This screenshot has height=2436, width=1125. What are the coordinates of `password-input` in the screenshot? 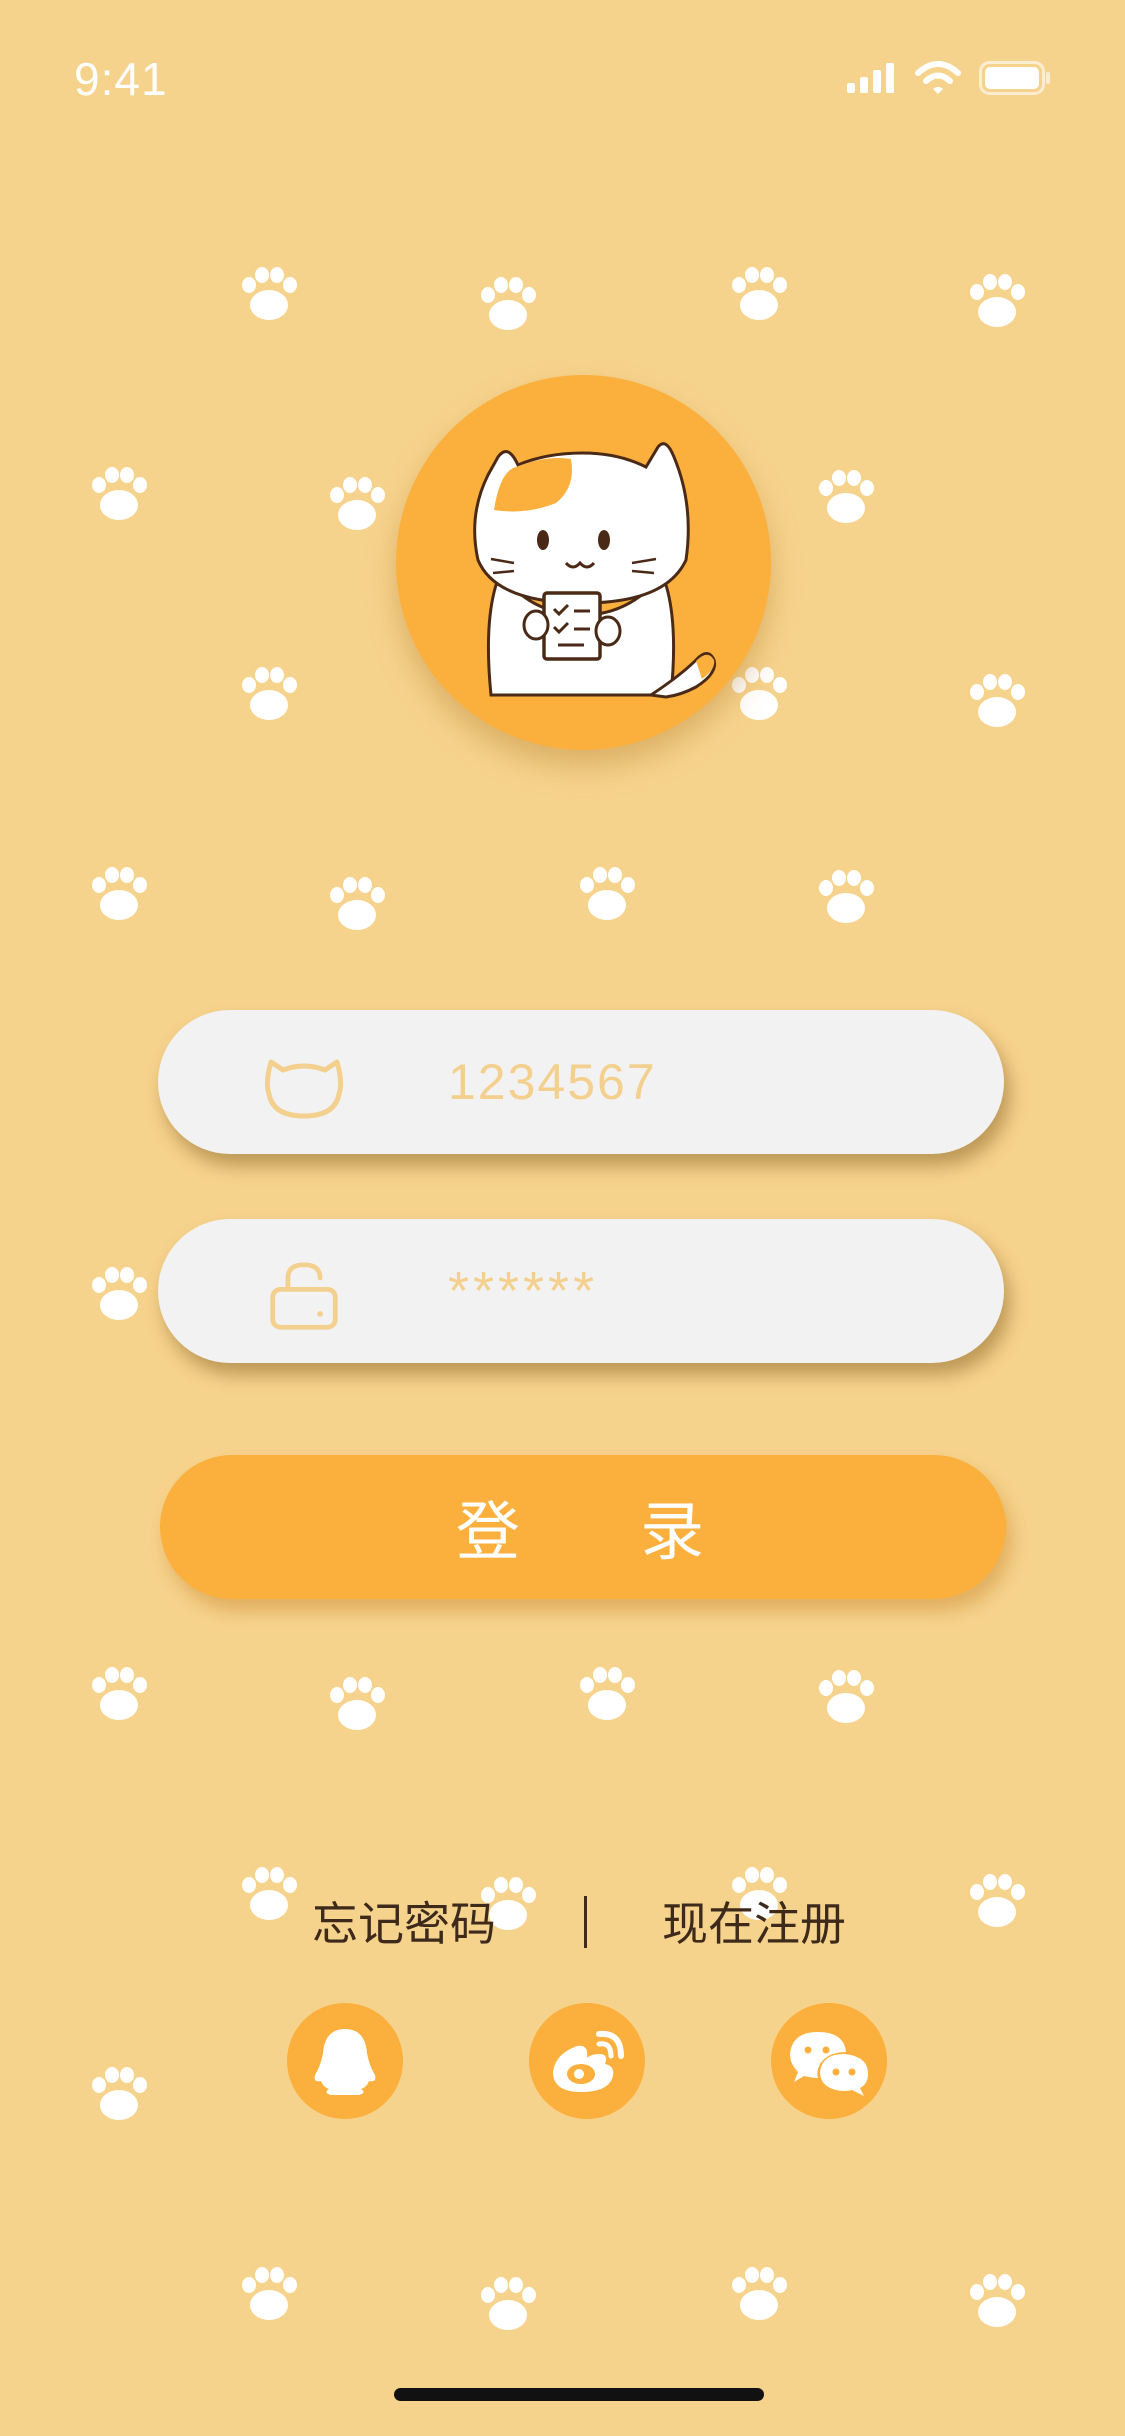 It's located at (688, 1291).